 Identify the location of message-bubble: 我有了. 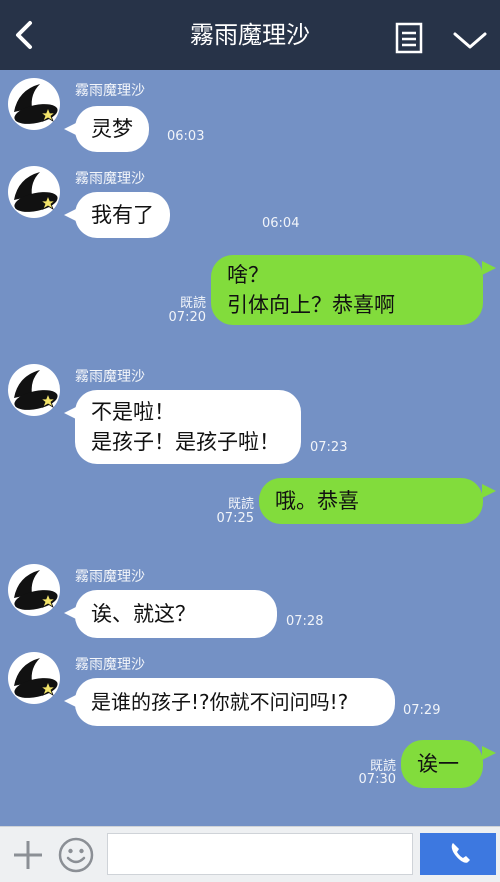
(122, 215).